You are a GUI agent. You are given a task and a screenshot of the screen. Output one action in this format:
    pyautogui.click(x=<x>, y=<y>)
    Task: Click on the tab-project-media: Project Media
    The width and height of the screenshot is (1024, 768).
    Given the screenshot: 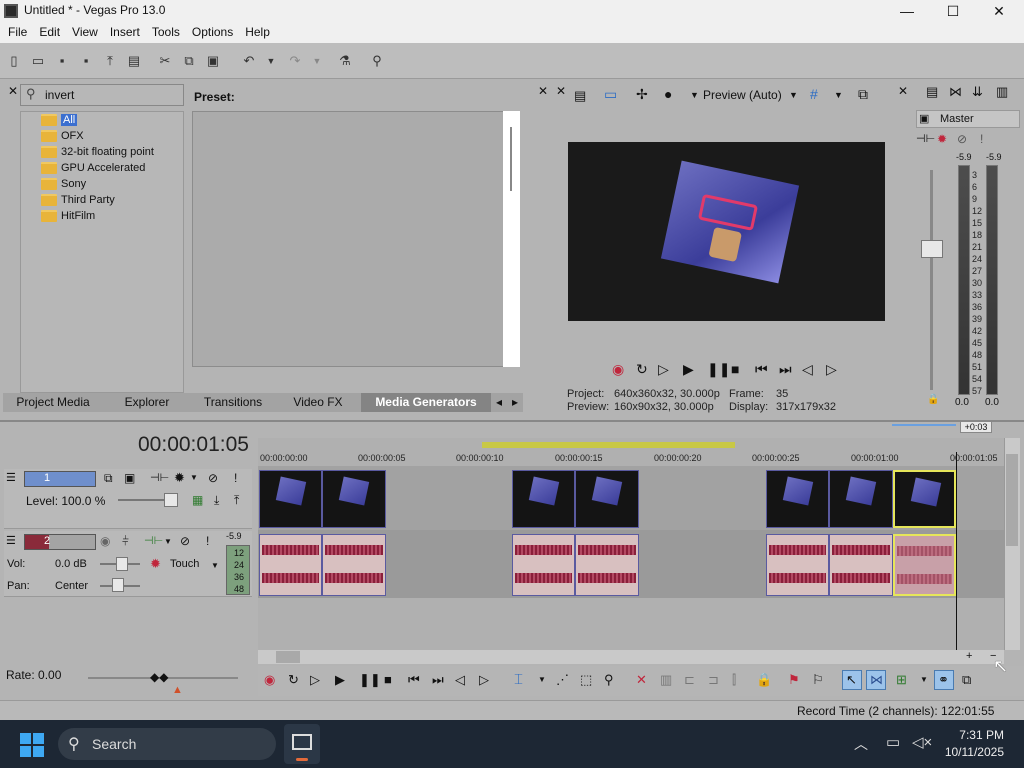 What is the action you would take?
    pyautogui.click(x=53, y=402)
    